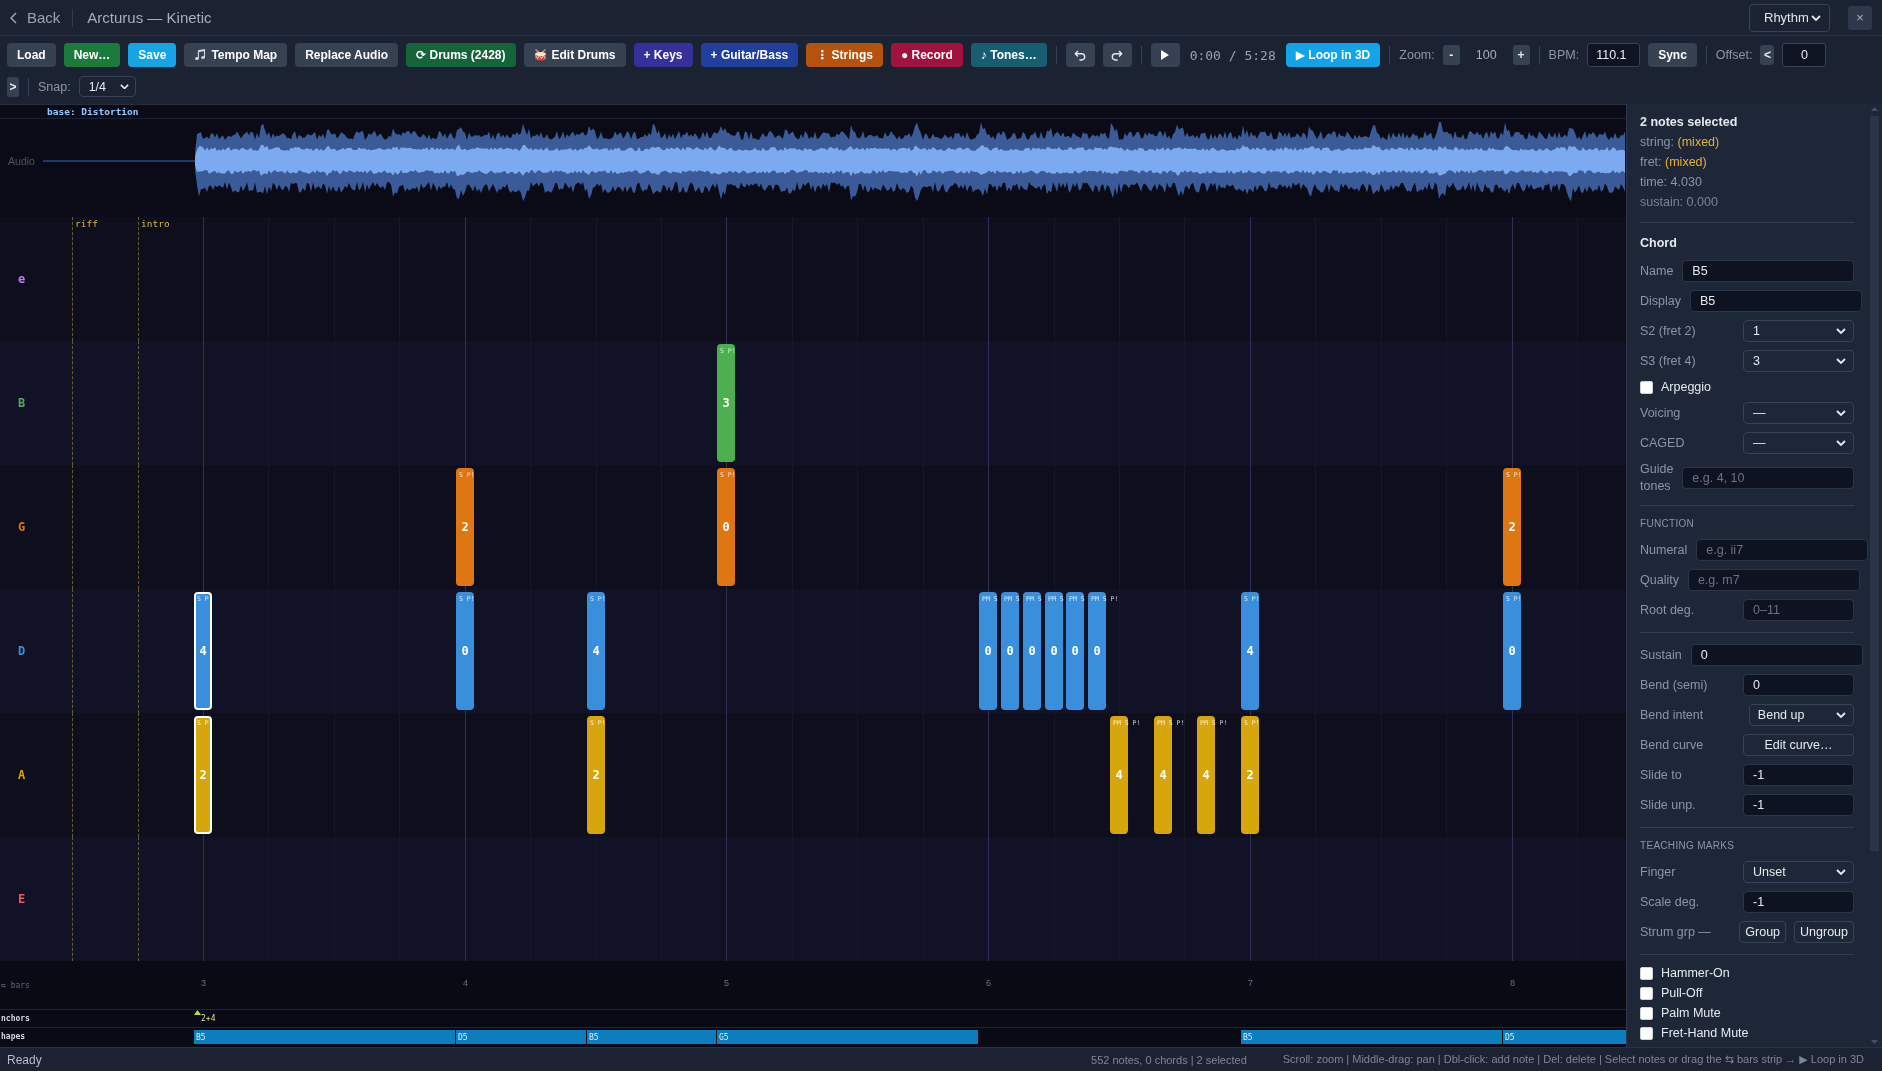 The width and height of the screenshot is (1882, 1071). Describe the element at coordinates (1668, 361) in the screenshot. I see `field-label: S3 (fret 4)` at that location.